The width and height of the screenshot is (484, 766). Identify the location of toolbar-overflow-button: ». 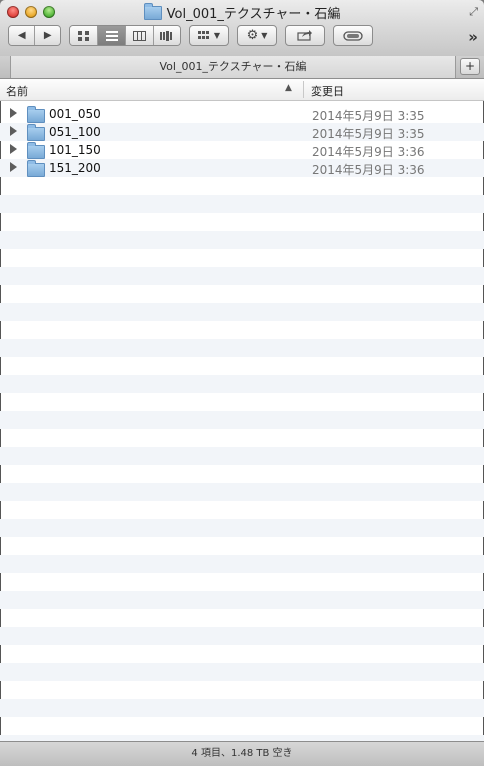
(473, 37).